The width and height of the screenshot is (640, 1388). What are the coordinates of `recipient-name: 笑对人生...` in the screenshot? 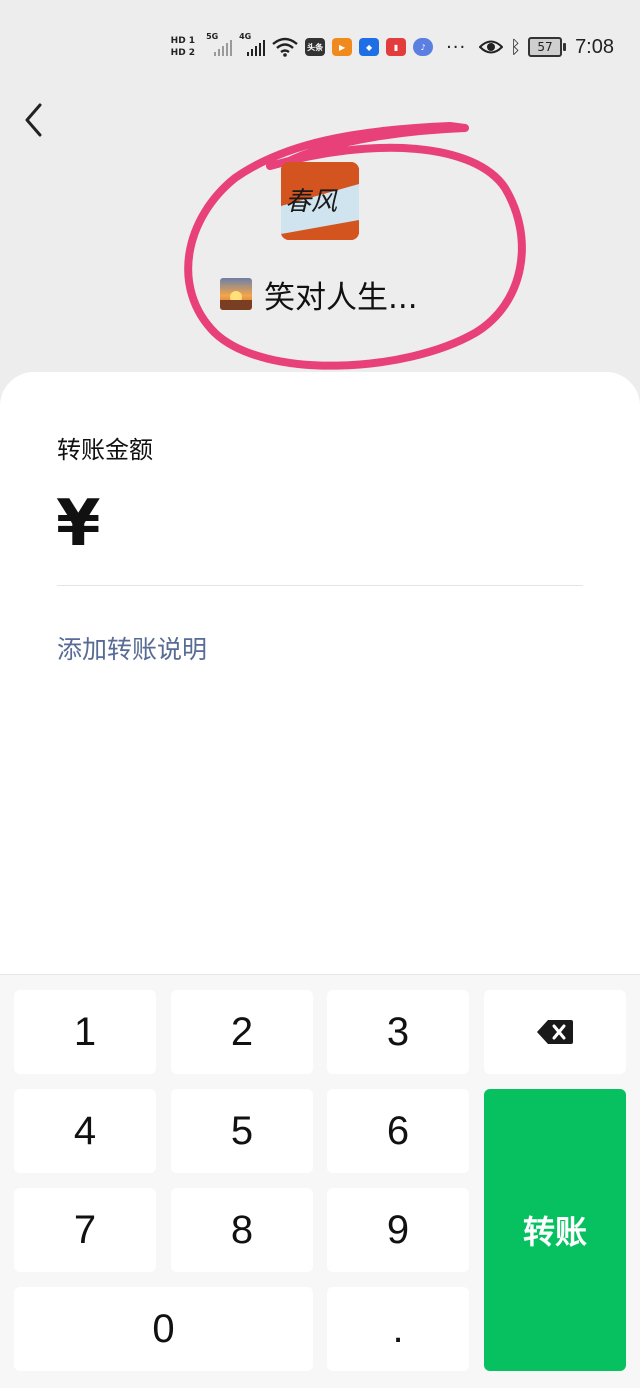 It's located at (341, 297).